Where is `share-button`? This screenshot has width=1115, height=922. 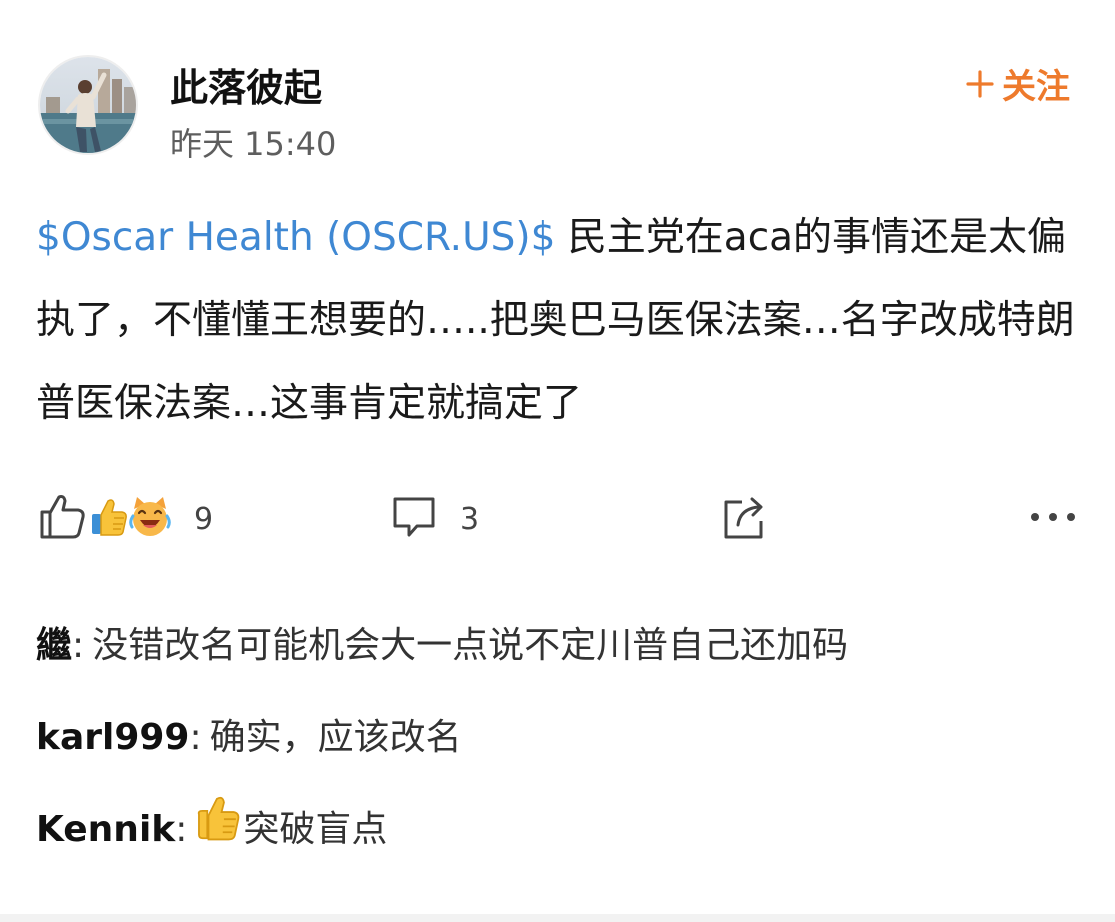 share-button is located at coordinates (744, 519).